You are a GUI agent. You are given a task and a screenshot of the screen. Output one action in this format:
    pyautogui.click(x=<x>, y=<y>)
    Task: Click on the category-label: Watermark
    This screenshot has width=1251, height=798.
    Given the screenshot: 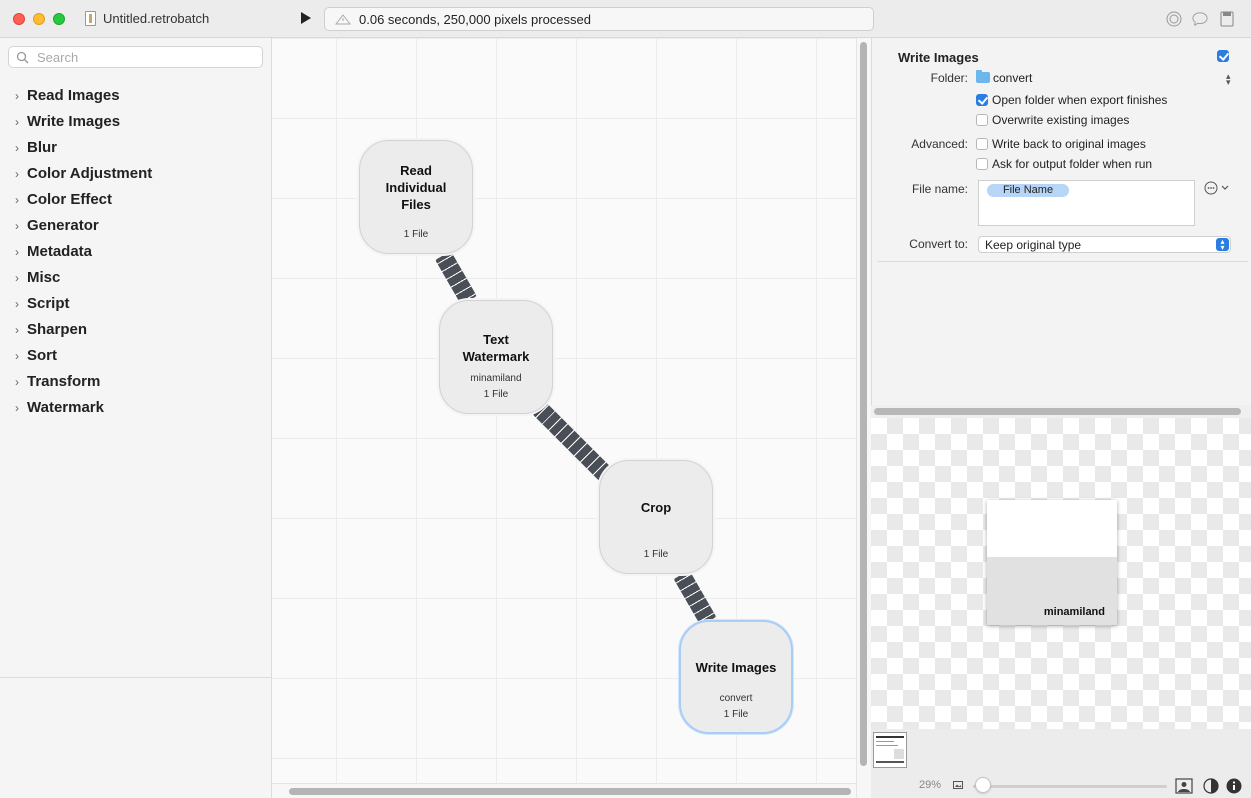 What is the action you would take?
    pyautogui.click(x=65, y=407)
    